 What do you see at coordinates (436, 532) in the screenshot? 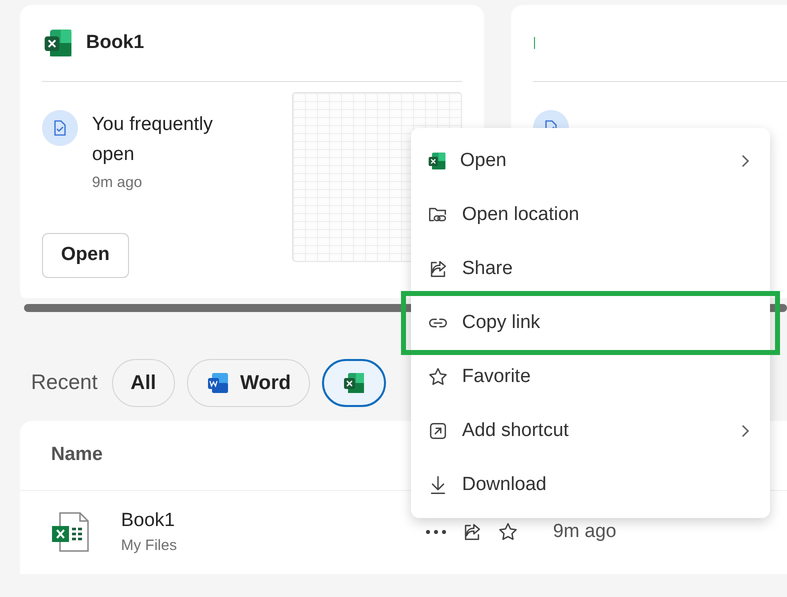
I see `more-options-icon` at bounding box center [436, 532].